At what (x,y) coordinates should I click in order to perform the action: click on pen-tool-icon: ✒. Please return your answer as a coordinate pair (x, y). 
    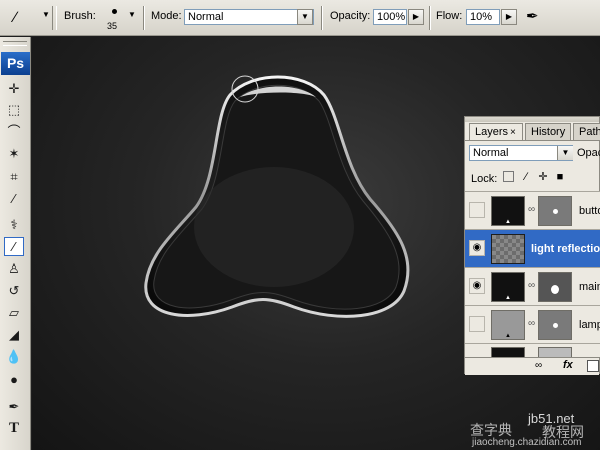
    Looking at the image, I should click on (14, 406).